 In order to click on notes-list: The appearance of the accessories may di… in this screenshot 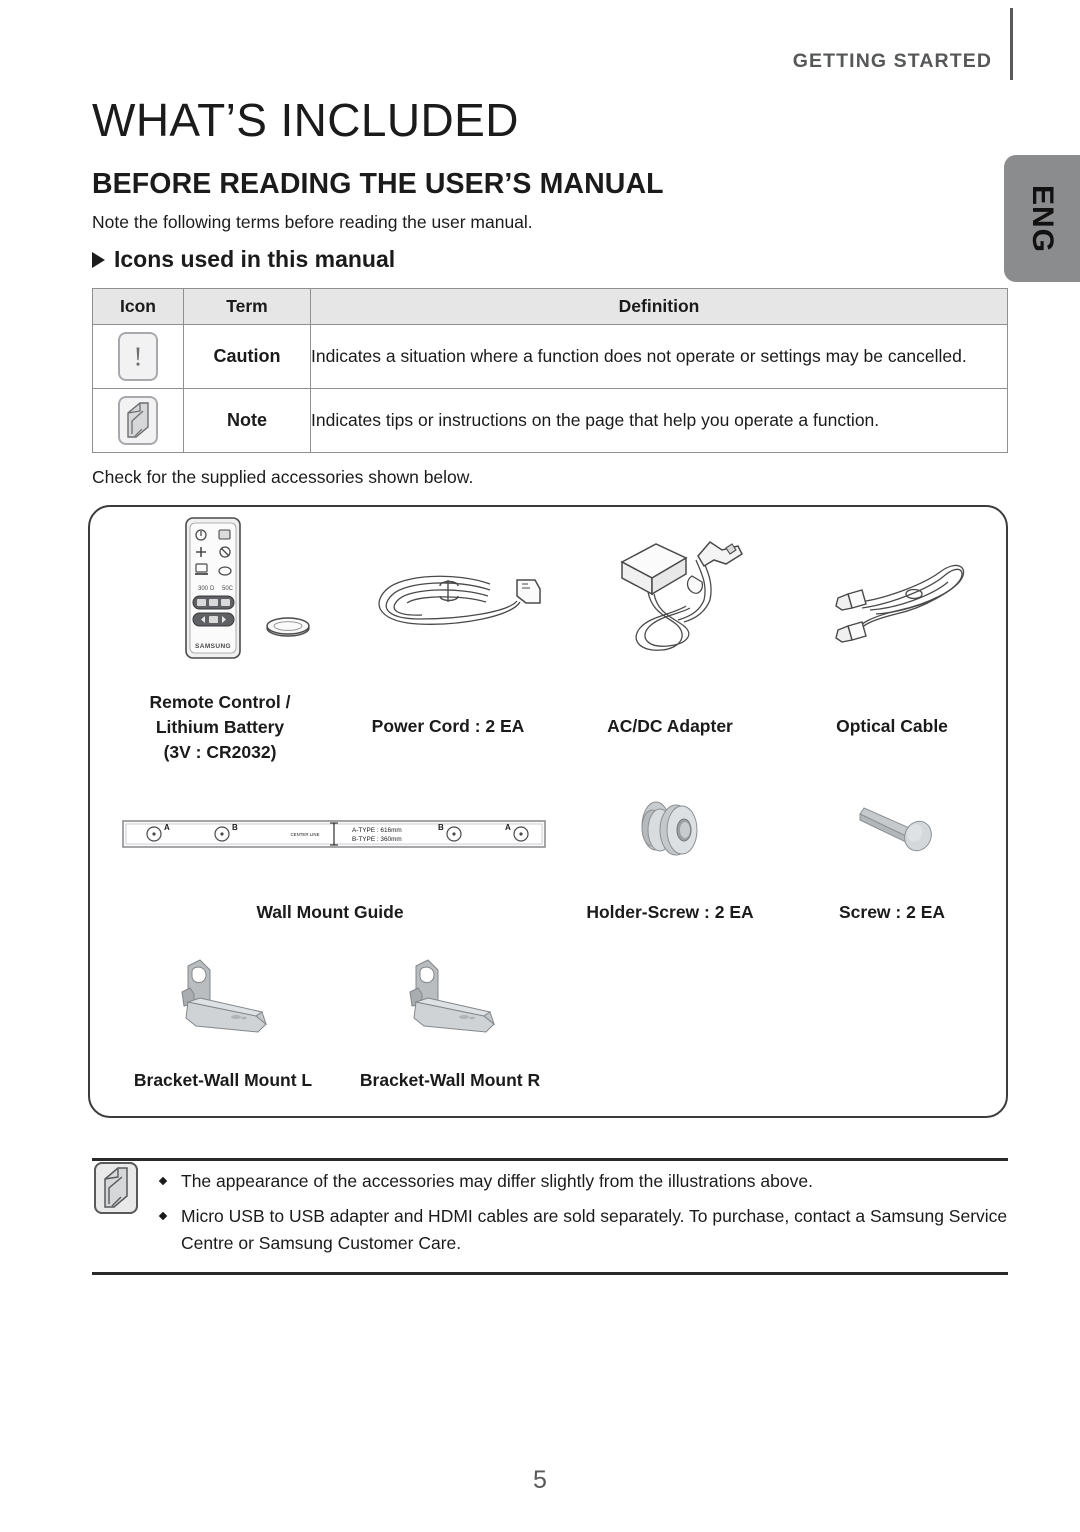, I will do `click(582, 1216)`.